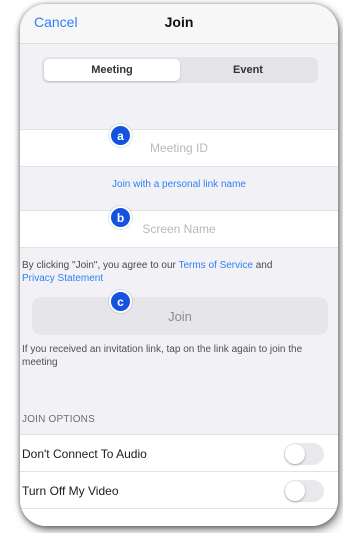 The height and width of the screenshot is (533, 343). Describe the element at coordinates (70, 491) in the screenshot. I see `option-label: Turn Off My Video` at that location.